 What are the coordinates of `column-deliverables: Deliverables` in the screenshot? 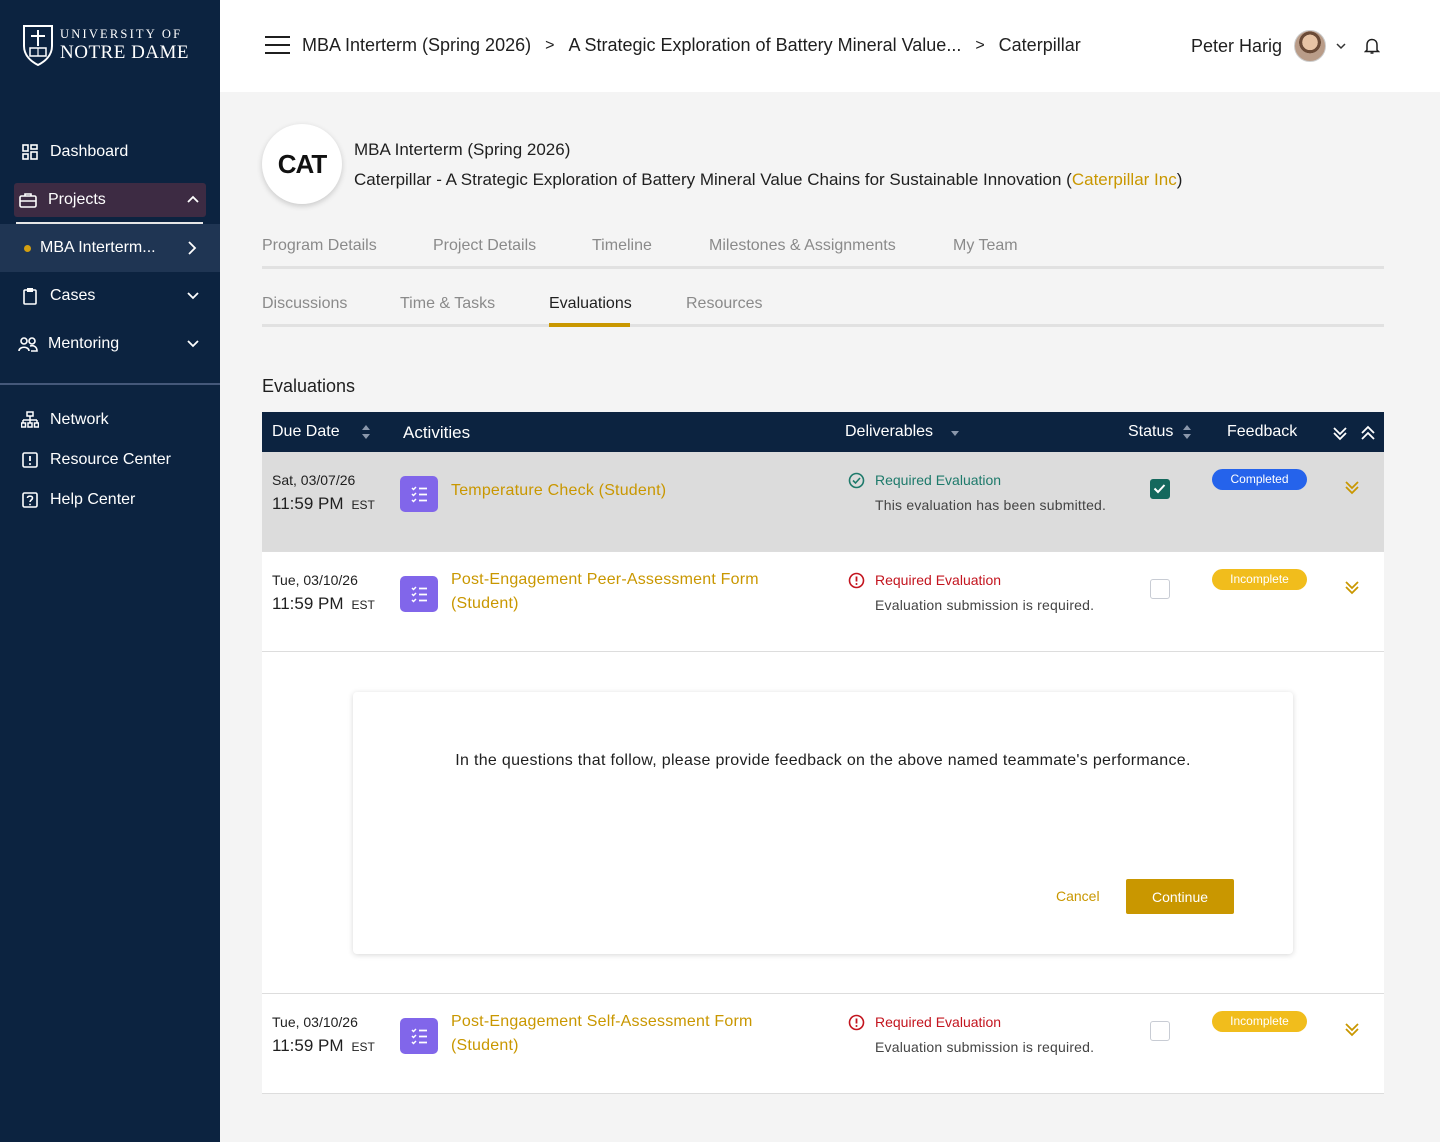 It's located at (889, 432).